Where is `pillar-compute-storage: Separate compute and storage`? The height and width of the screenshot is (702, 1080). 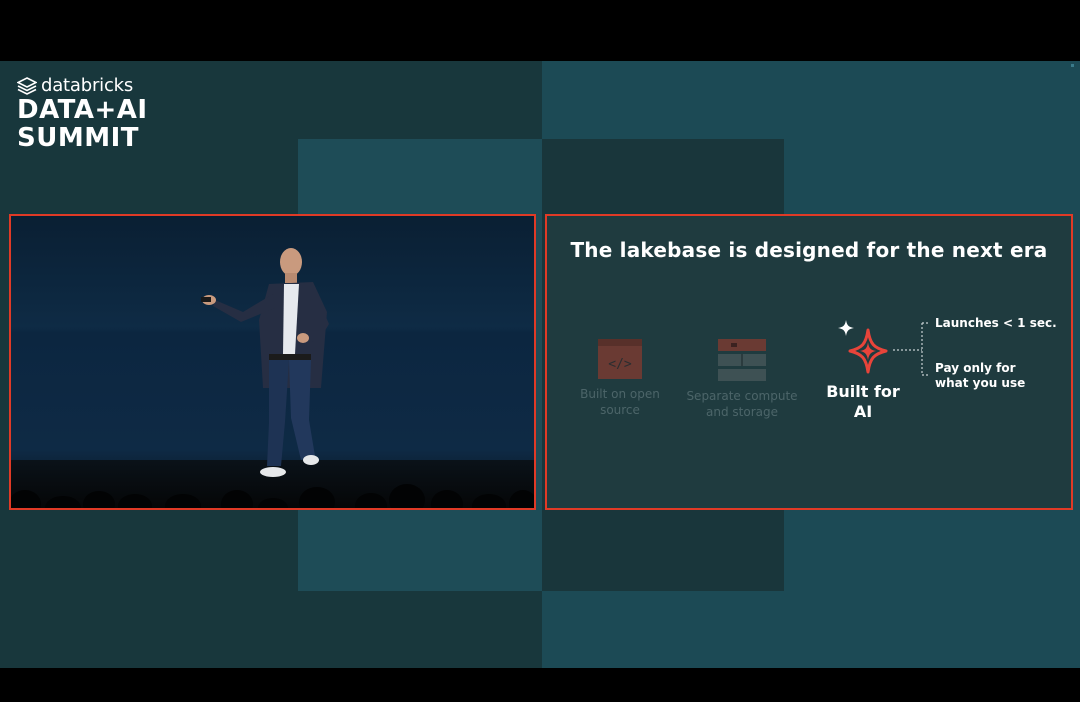
pillar-compute-storage: Separate compute and storage is located at coordinates (742, 379).